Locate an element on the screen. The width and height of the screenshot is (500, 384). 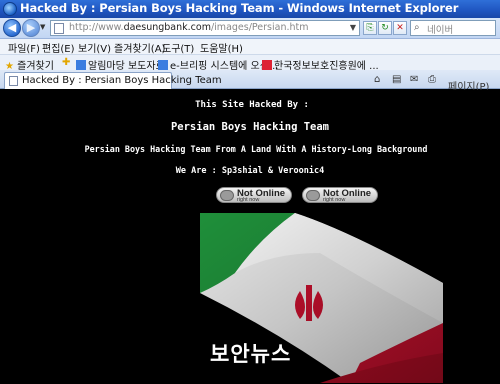
menu-bar: 파일(F) 편집(E) 보기(V) 즐겨찾기(A) 도구(T) 도움말(H) is located at coordinates (250, 47).